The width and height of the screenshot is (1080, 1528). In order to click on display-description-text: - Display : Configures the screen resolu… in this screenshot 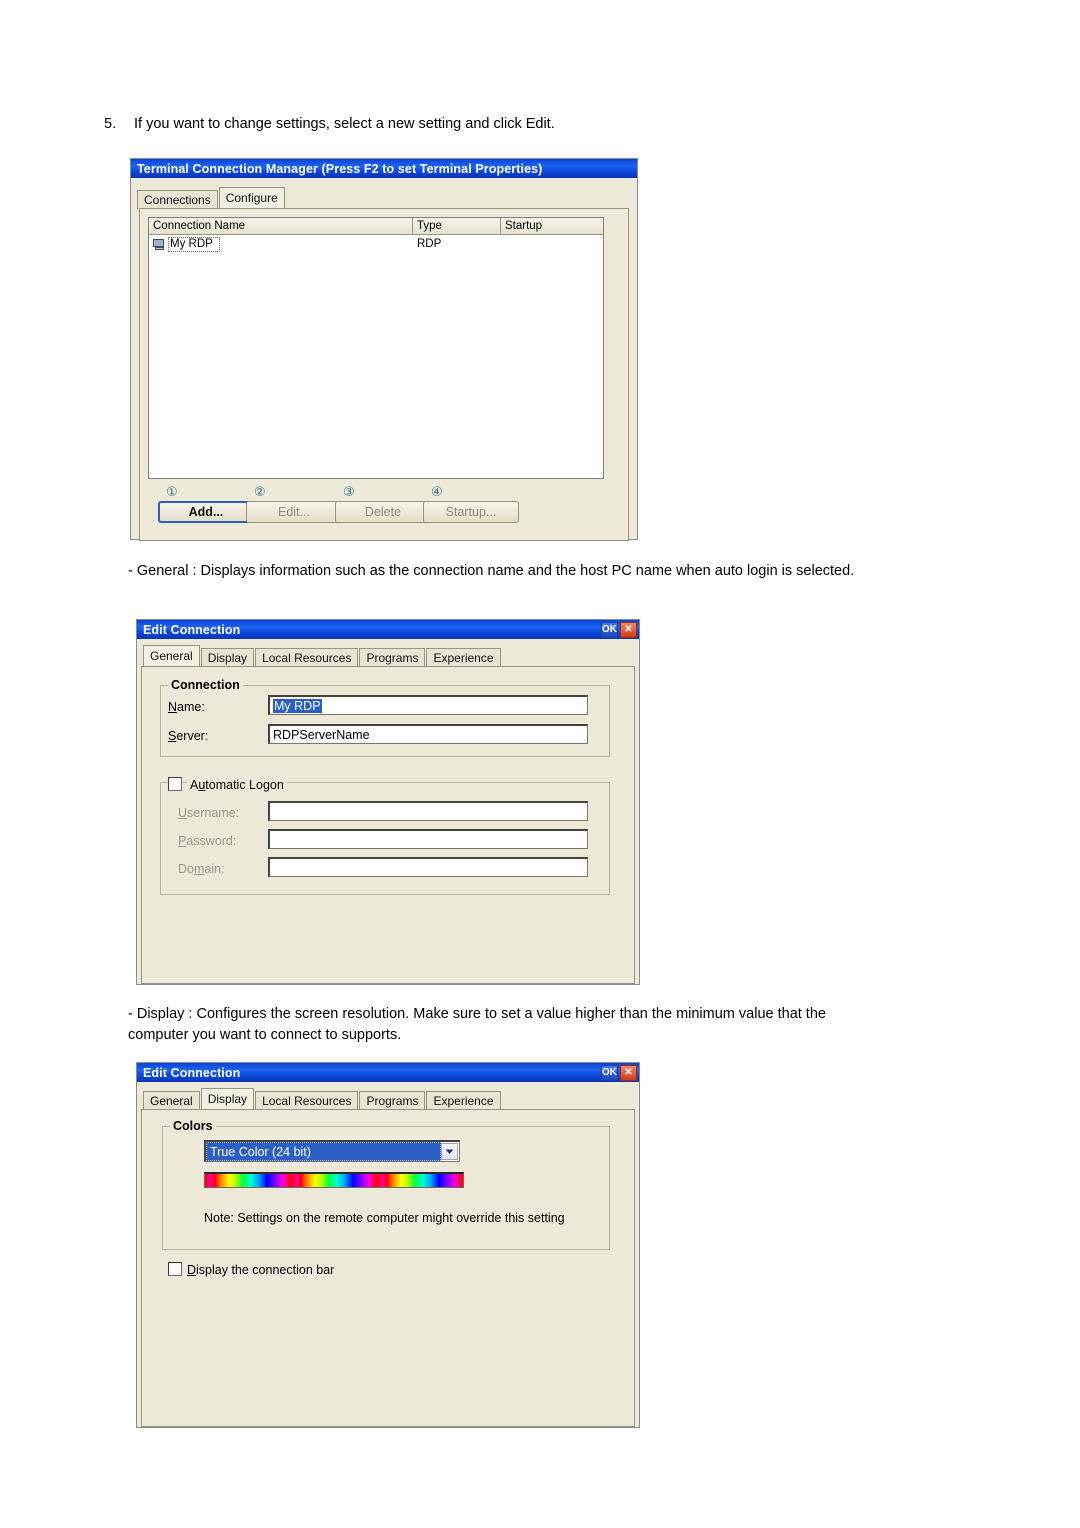, I will do `click(477, 1024)`.